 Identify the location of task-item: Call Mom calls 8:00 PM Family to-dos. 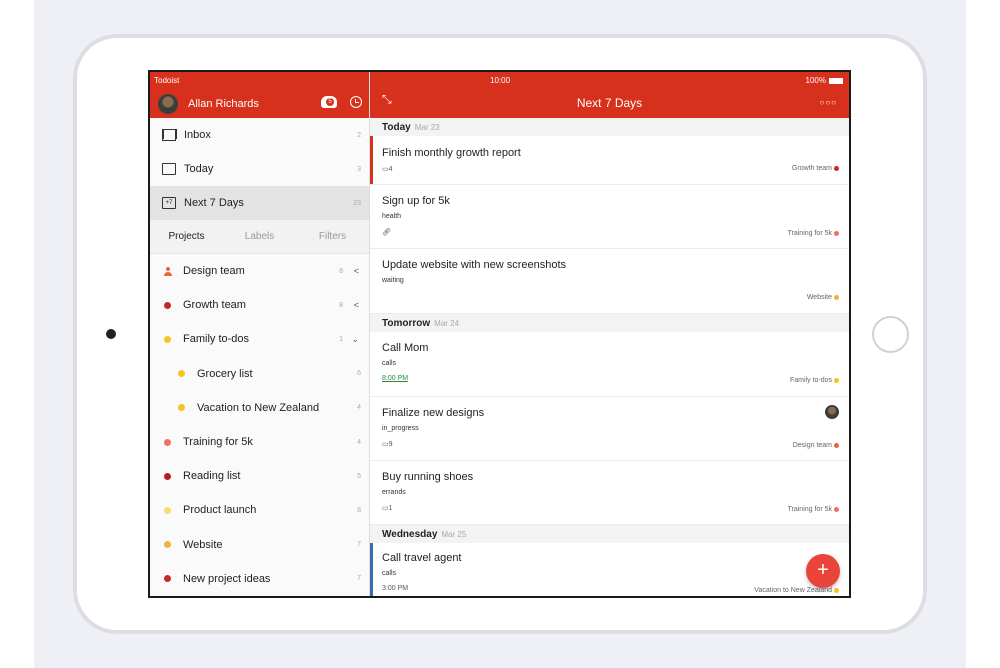
(609, 364).